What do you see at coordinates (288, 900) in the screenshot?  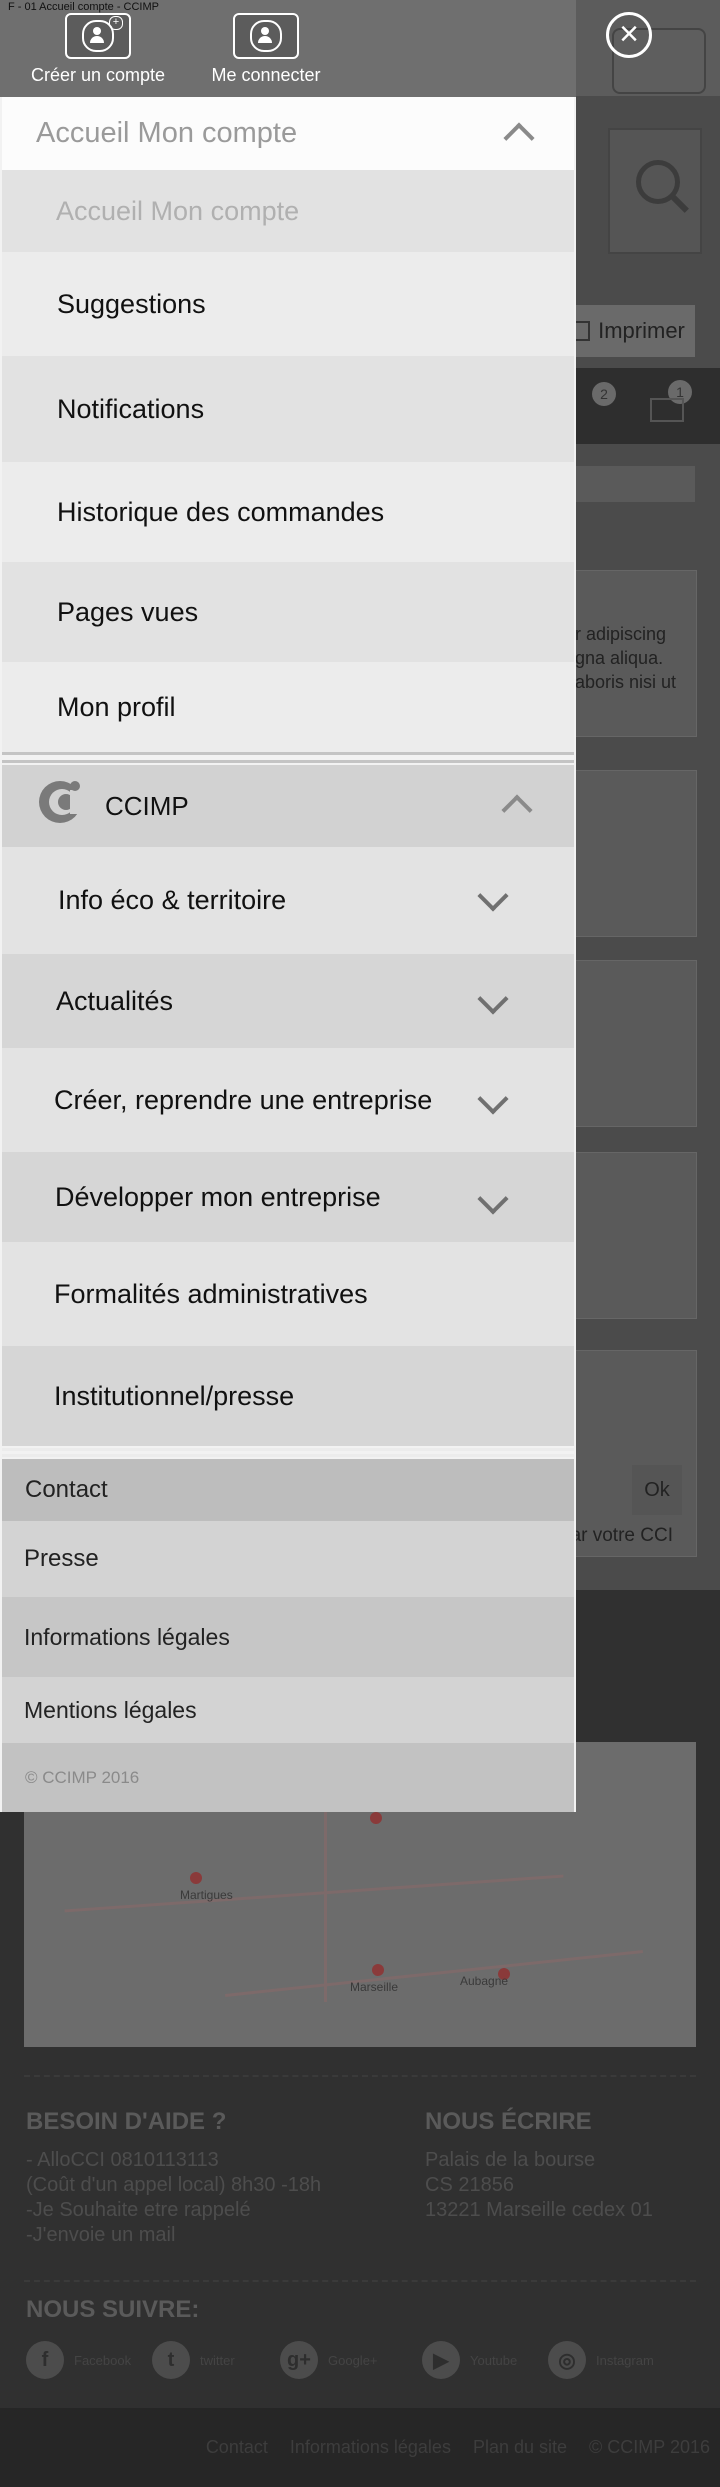 I see `menu-item-info-eco: Info éco & territoire` at bounding box center [288, 900].